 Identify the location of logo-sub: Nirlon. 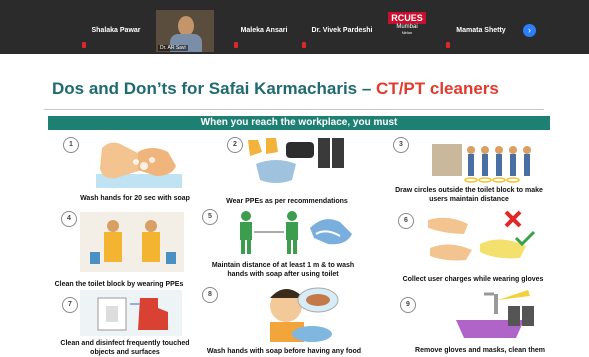
(407, 32).